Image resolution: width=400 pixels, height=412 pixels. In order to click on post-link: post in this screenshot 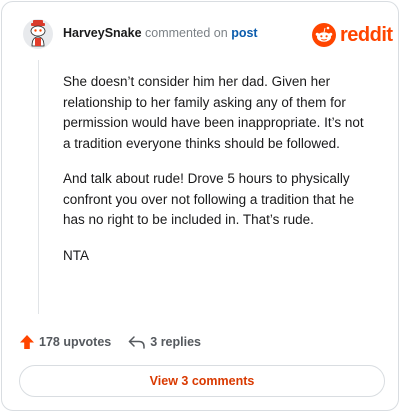, I will do `click(244, 33)`.